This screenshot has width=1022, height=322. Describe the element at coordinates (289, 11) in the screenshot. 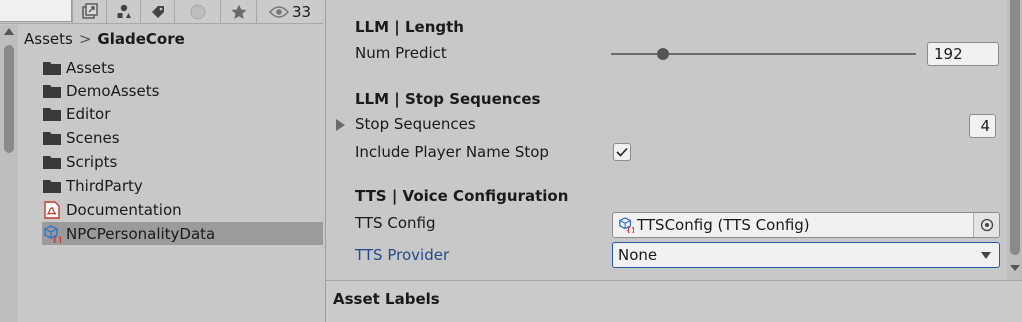

I see `hidden-packages-button: 33` at that location.